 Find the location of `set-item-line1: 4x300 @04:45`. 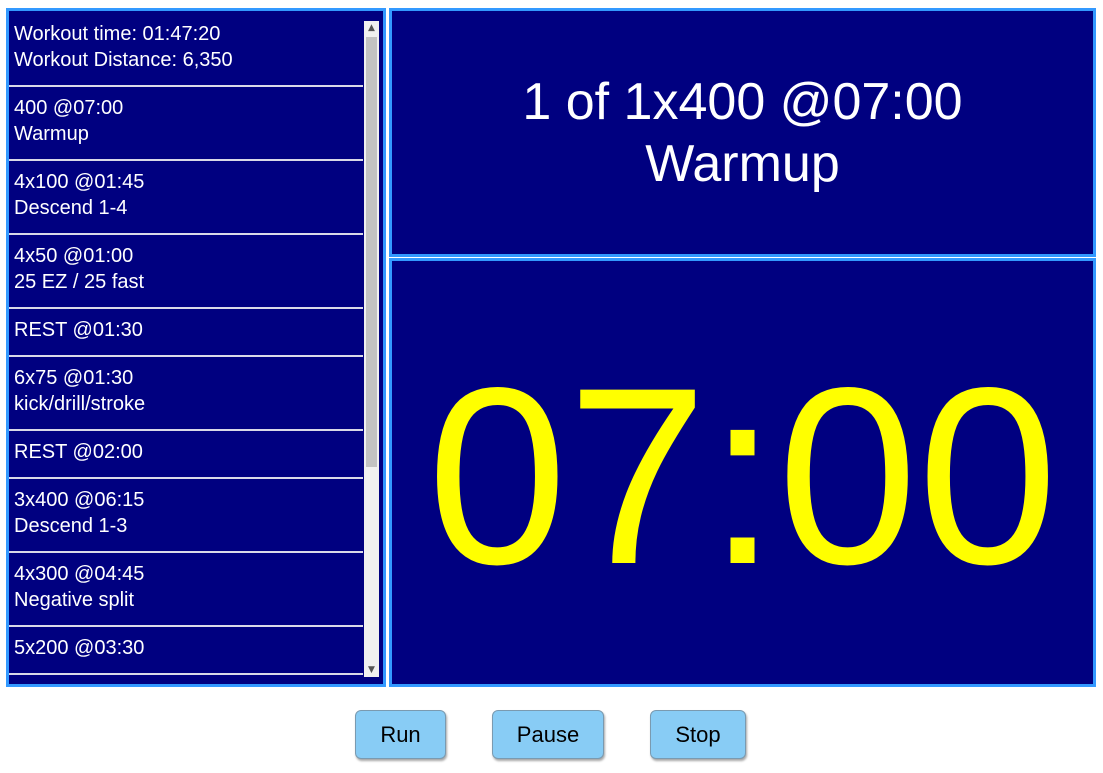

set-item-line1: 4x300 @04:45 is located at coordinates (79, 574).